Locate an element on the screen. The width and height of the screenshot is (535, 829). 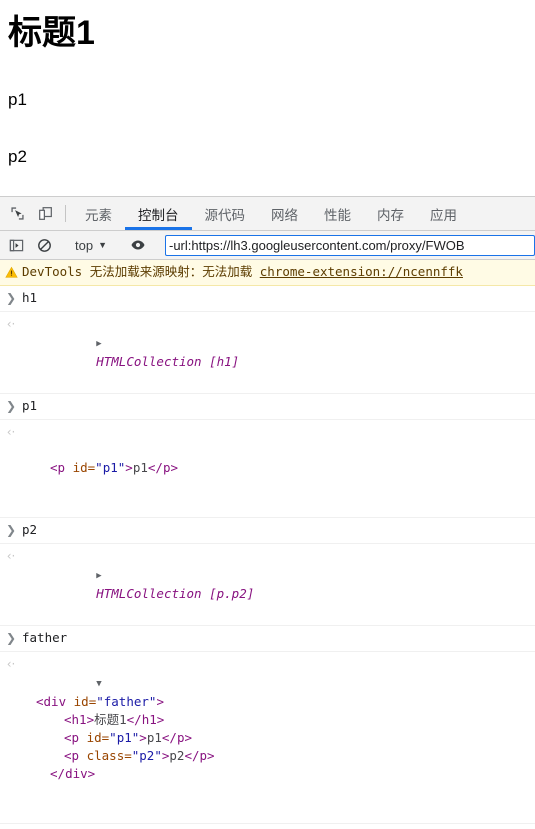
console-expression: p1 is located at coordinates (30, 405).